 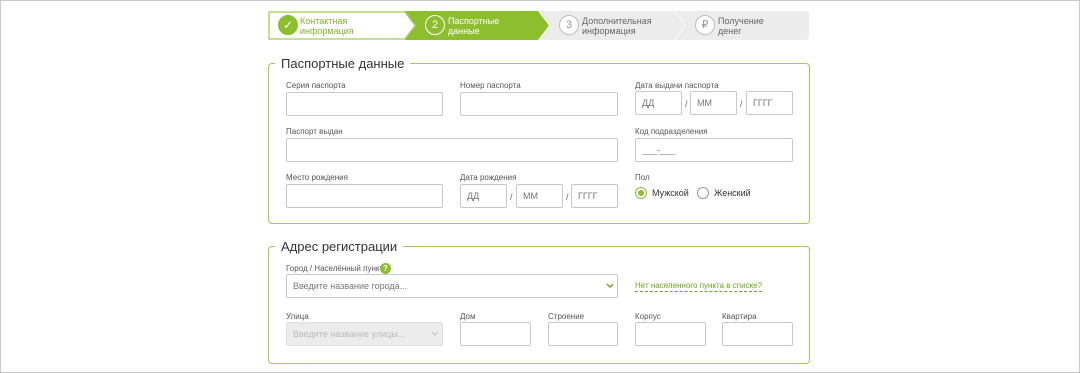 What do you see at coordinates (483, 196) in the screenshot?
I see `birth-day-input` at bounding box center [483, 196].